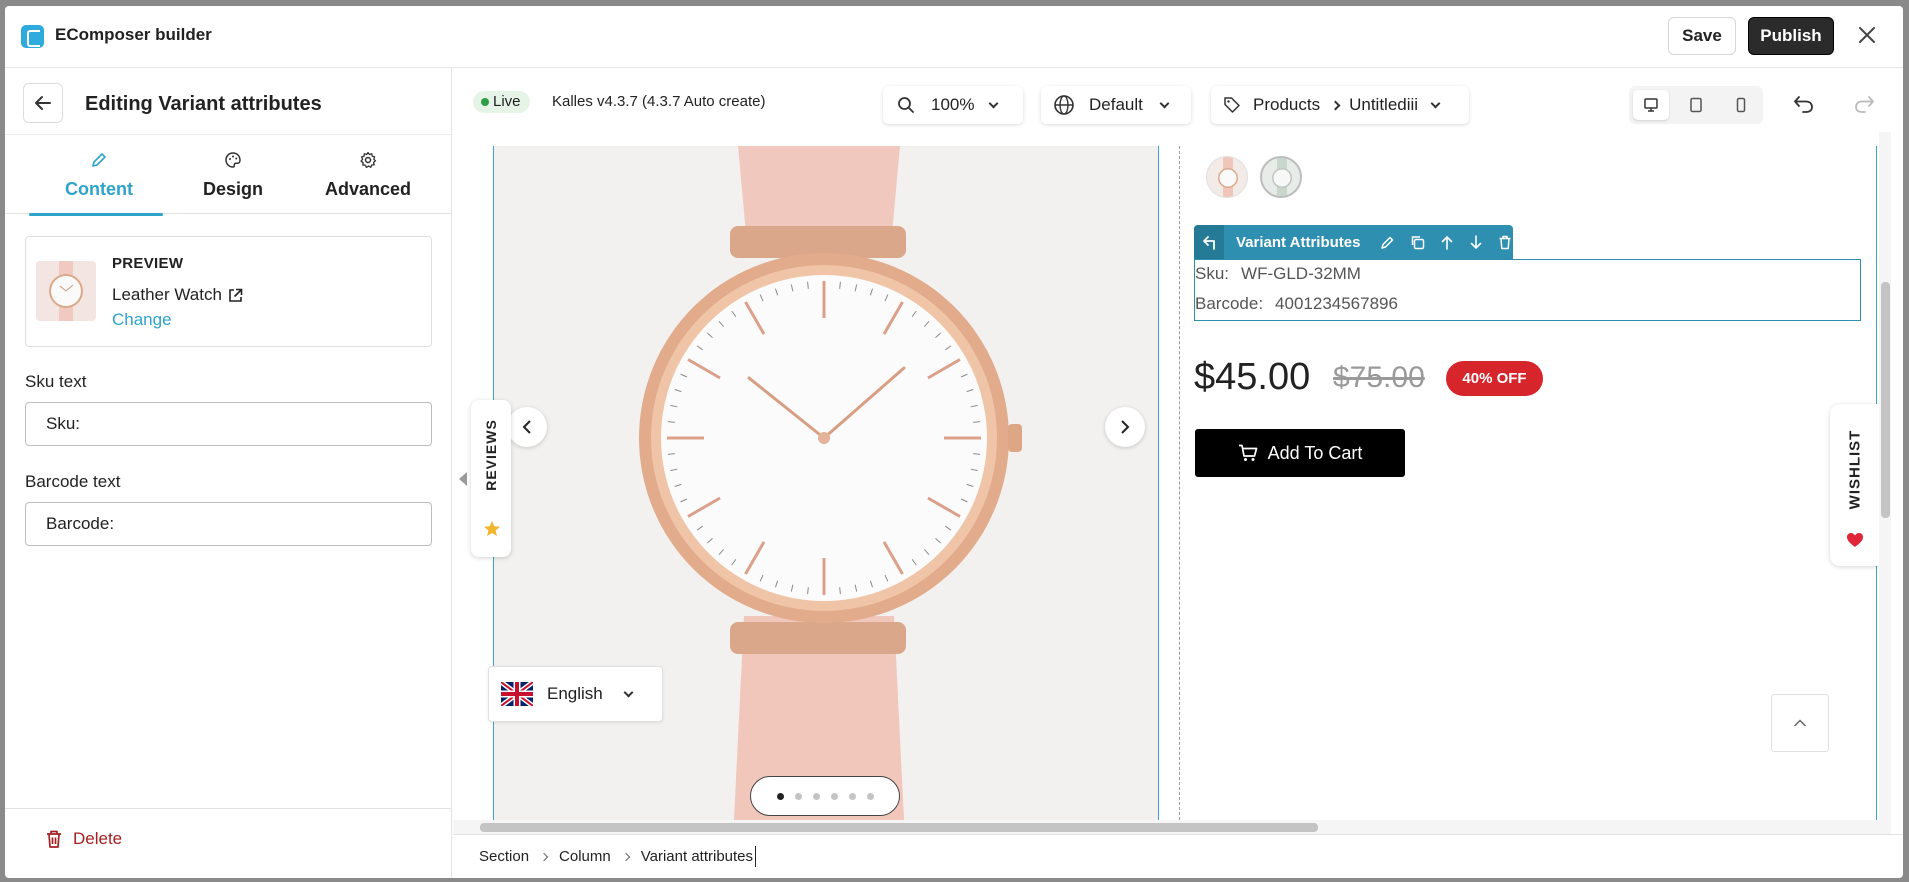 The image size is (1909, 882). What do you see at coordinates (698, 856) in the screenshot?
I see `breadcrumb-current: Variant attributes` at bounding box center [698, 856].